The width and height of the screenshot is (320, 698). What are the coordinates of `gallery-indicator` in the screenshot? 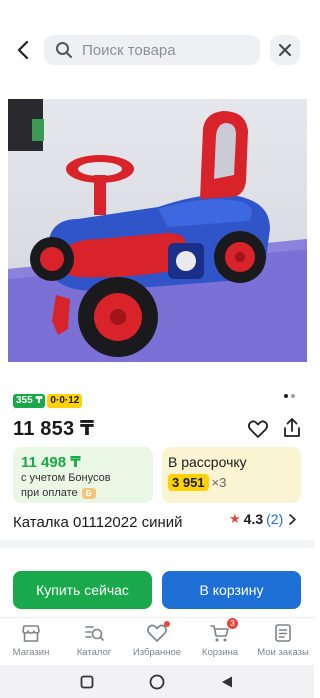 It's located at (289, 396).